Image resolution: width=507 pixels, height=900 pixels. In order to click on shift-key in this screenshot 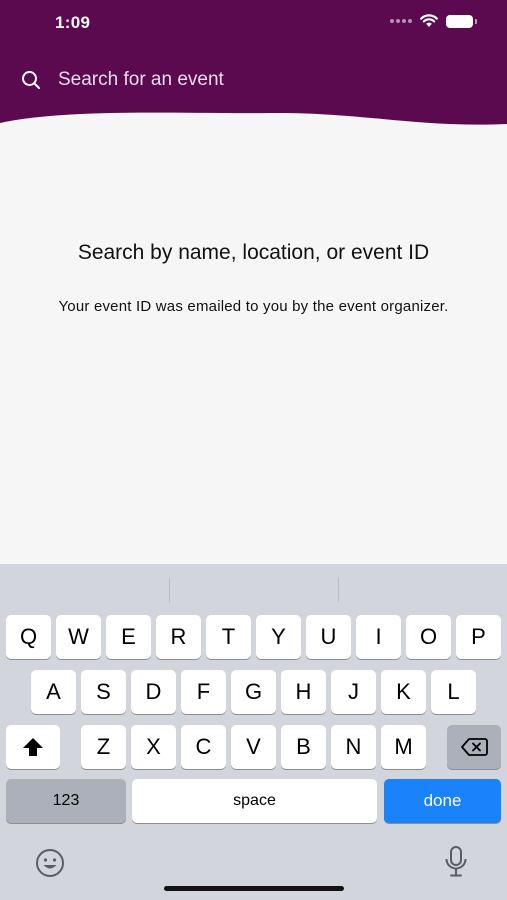, I will do `click(33, 747)`.